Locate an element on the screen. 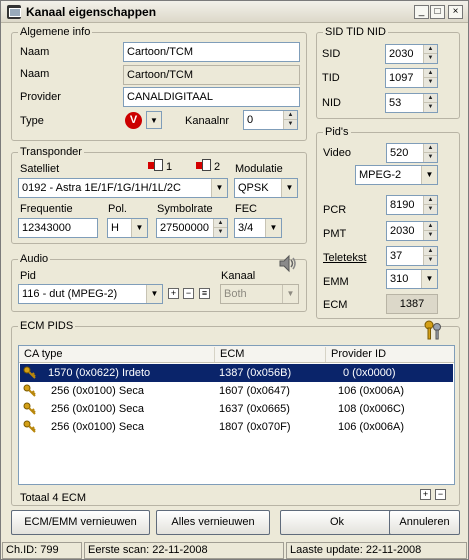  cancel-button: Annuleren is located at coordinates (424, 522).